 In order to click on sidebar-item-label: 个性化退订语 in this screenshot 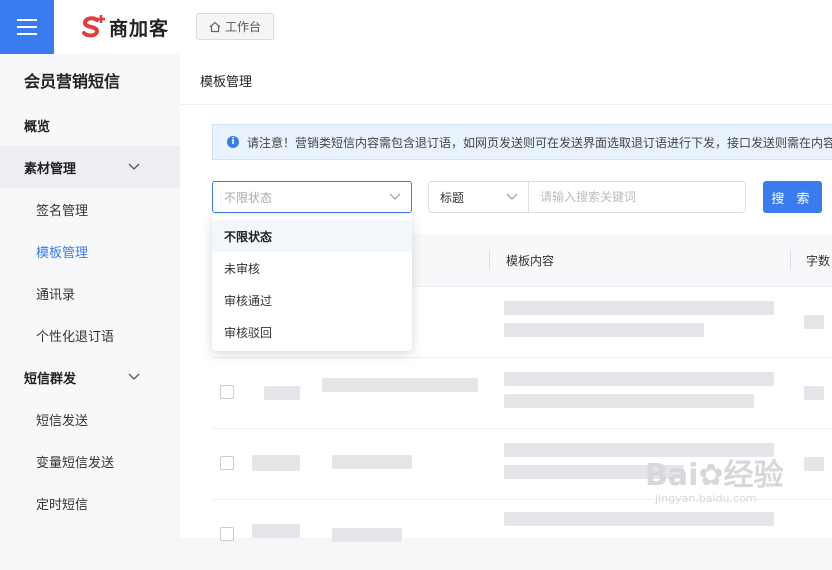, I will do `click(75, 337)`.